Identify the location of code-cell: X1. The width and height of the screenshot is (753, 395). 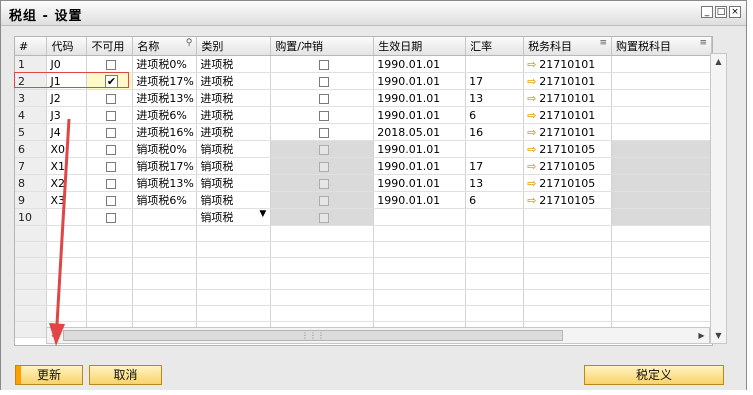
(67, 166).